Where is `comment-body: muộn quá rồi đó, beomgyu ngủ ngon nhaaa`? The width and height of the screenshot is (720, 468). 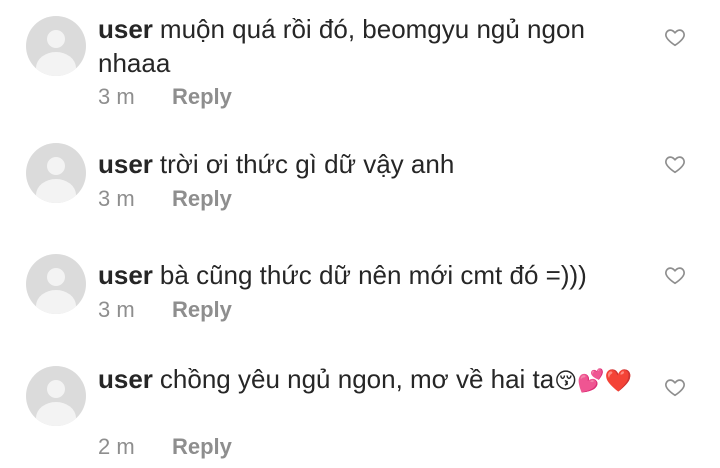
comment-body: muộn quá rồi đó, beomgyu ngủ ngon nhaaa is located at coordinates (341, 46).